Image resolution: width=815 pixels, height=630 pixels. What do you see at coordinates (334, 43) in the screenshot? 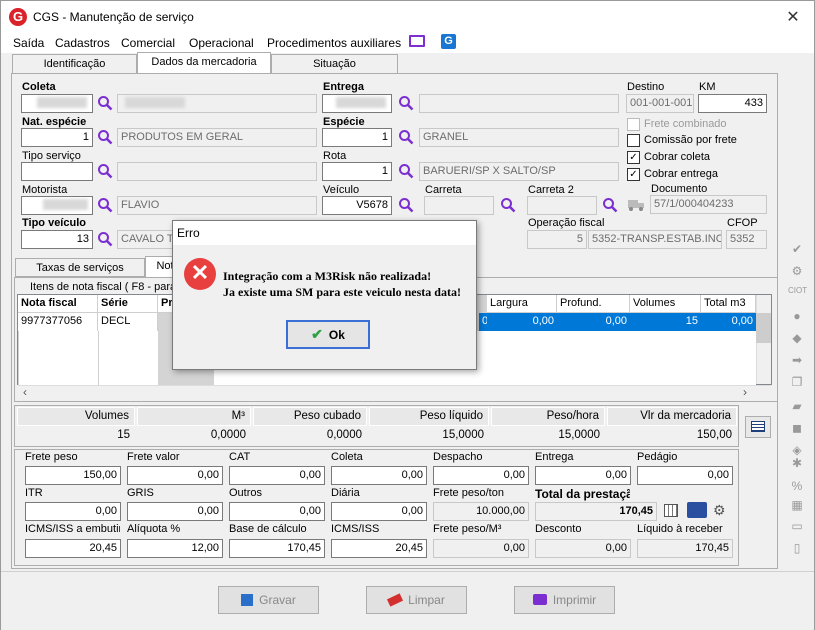
I see `menu-procedimentos-auxiliares: Procedimentos auxiliares` at bounding box center [334, 43].